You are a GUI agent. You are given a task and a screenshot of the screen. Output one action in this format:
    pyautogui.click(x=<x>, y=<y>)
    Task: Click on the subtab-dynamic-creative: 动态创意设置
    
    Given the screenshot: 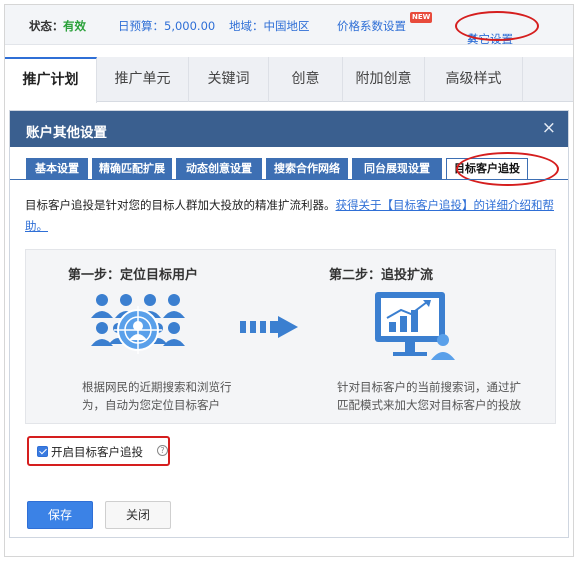 What is the action you would take?
    pyautogui.click(x=219, y=169)
    